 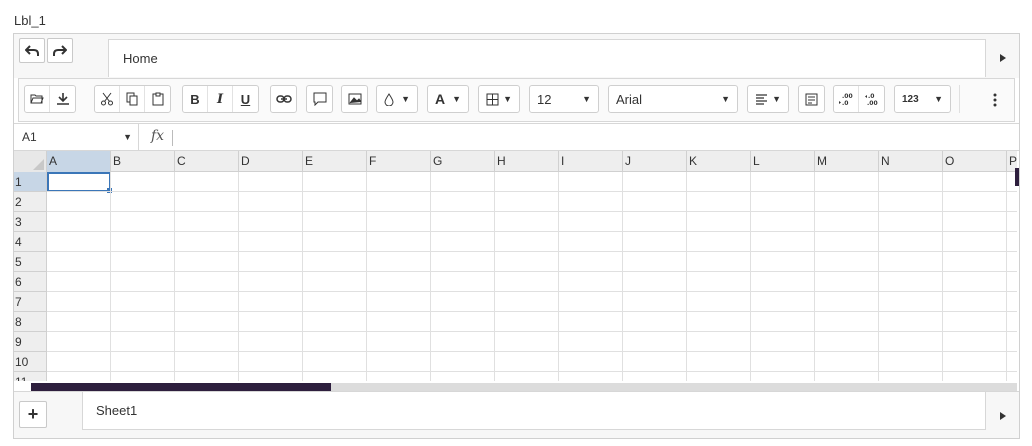 What do you see at coordinates (911, 161) in the screenshot?
I see `column-header: N` at bounding box center [911, 161].